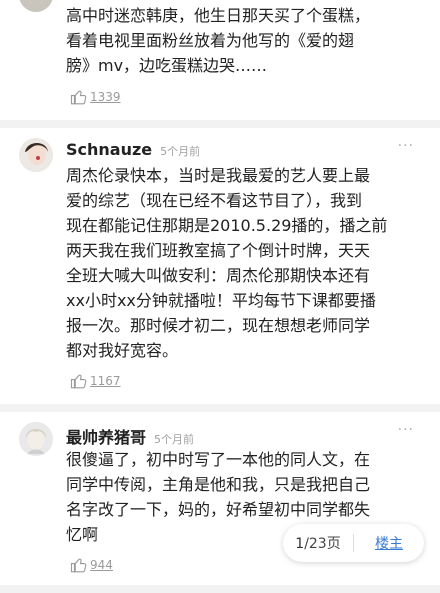 This screenshot has width=440, height=593. I want to click on comment-line: 全班大喊大叫做安利：周杰伦那期快本还有, so click(218, 275).